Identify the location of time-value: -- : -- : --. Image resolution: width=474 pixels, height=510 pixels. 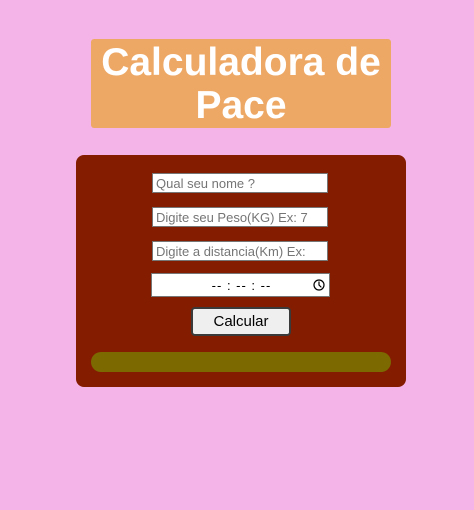
(241, 285).